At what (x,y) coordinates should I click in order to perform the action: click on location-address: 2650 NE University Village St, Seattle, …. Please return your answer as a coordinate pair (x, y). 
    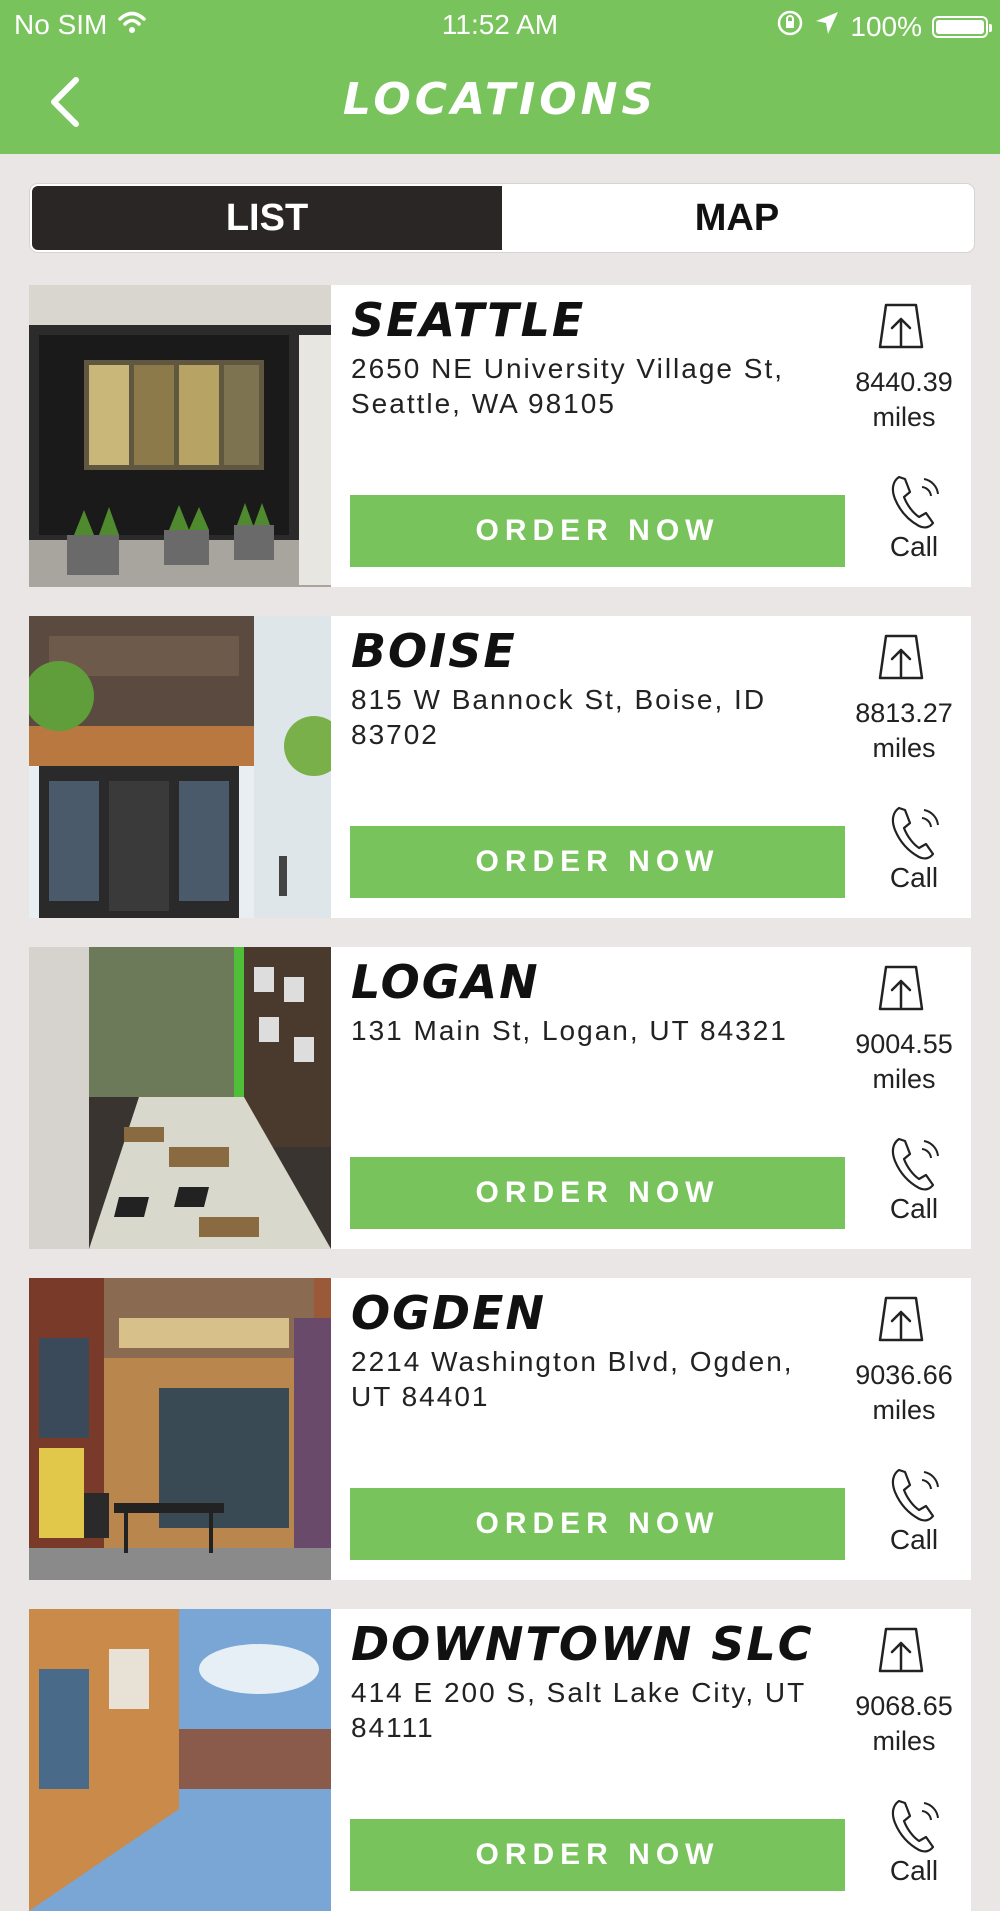
    Looking at the image, I should click on (567, 386).